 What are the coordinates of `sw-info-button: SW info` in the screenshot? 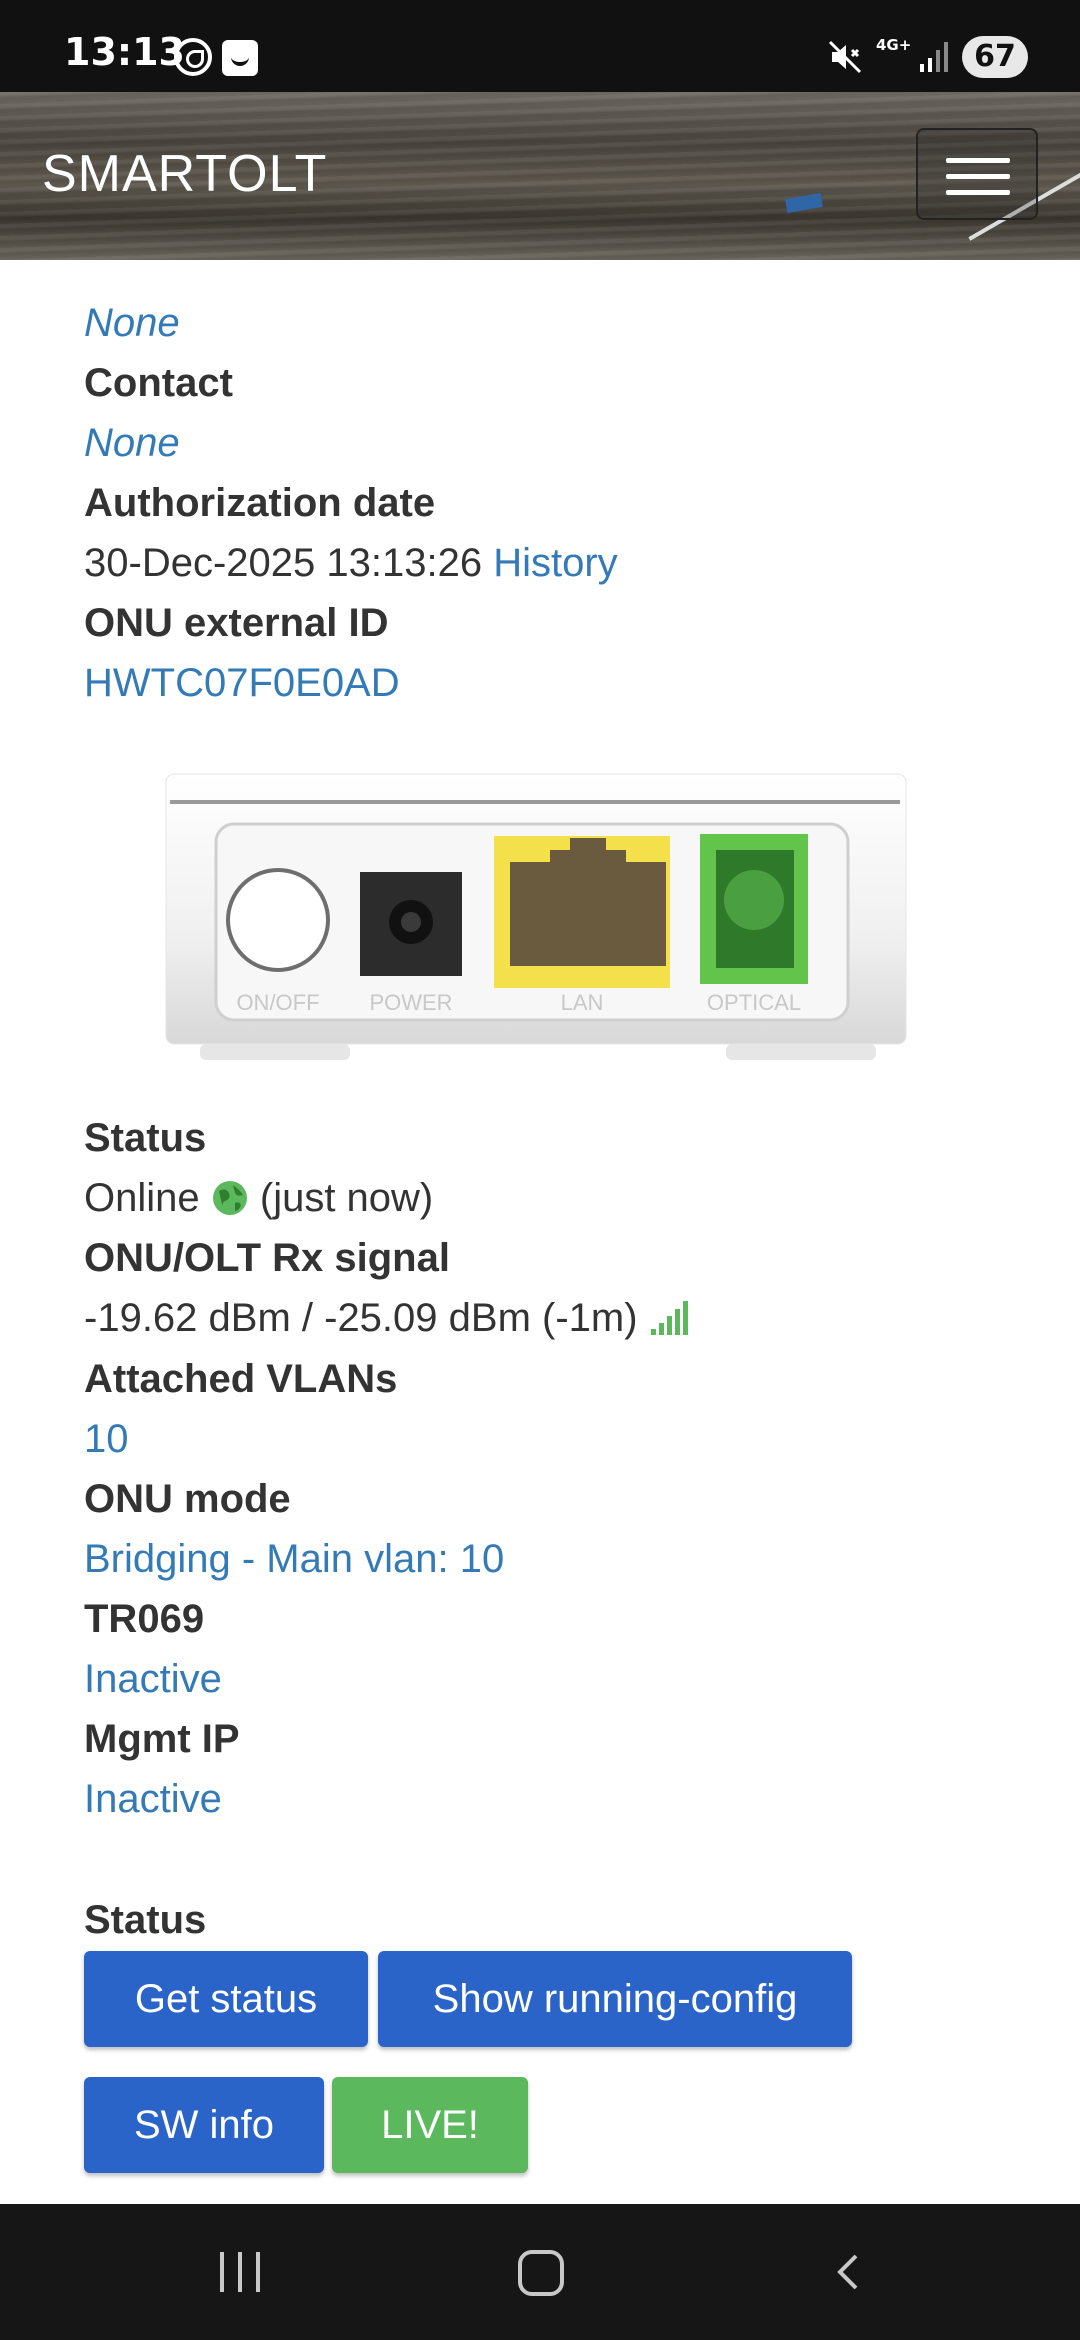 It's located at (204, 2125).